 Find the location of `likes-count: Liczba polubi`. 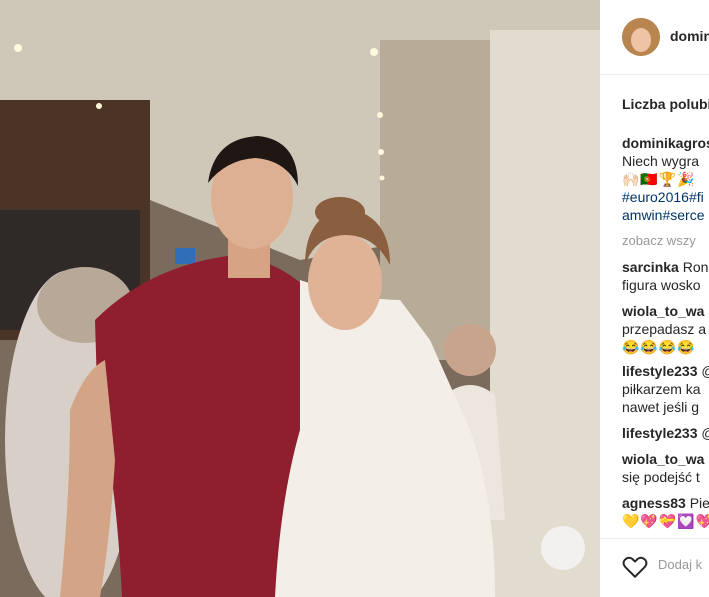

likes-count: Liczba polubi is located at coordinates (665, 104).